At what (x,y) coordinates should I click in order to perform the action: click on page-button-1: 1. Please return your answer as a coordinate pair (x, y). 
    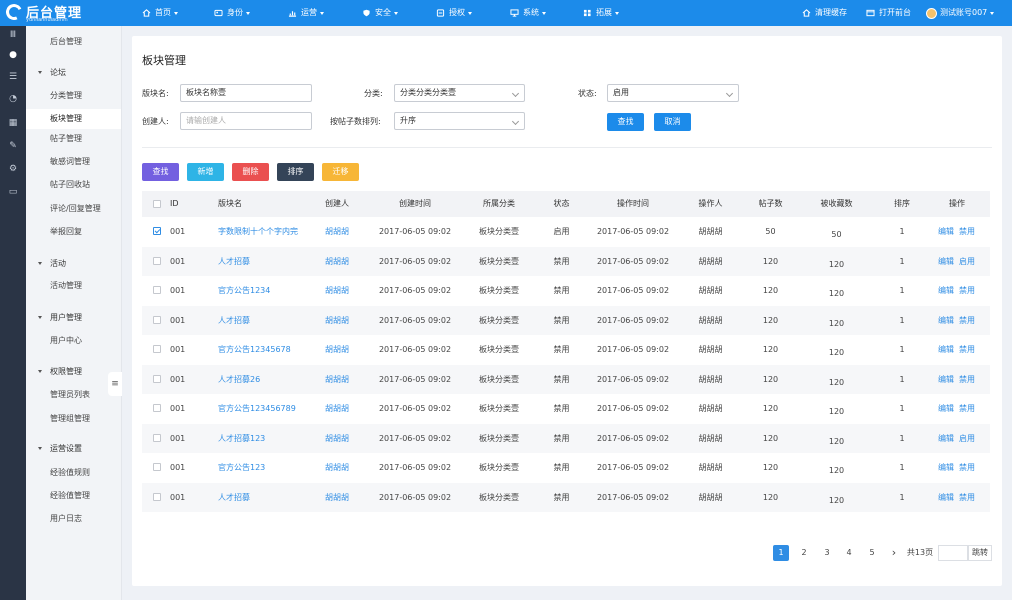
    Looking at the image, I should click on (781, 553).